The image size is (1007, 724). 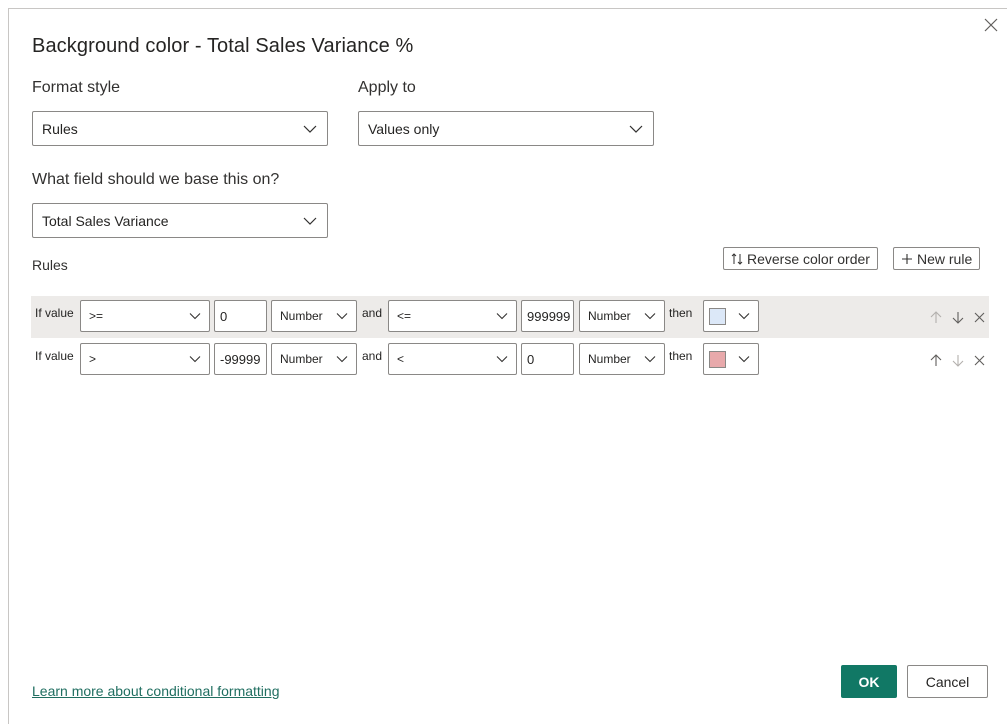 What do you see at coordinates (240, 316) in the screenshot?
I see `rule-value-1-input: 0` at bounding box center [240, 316].